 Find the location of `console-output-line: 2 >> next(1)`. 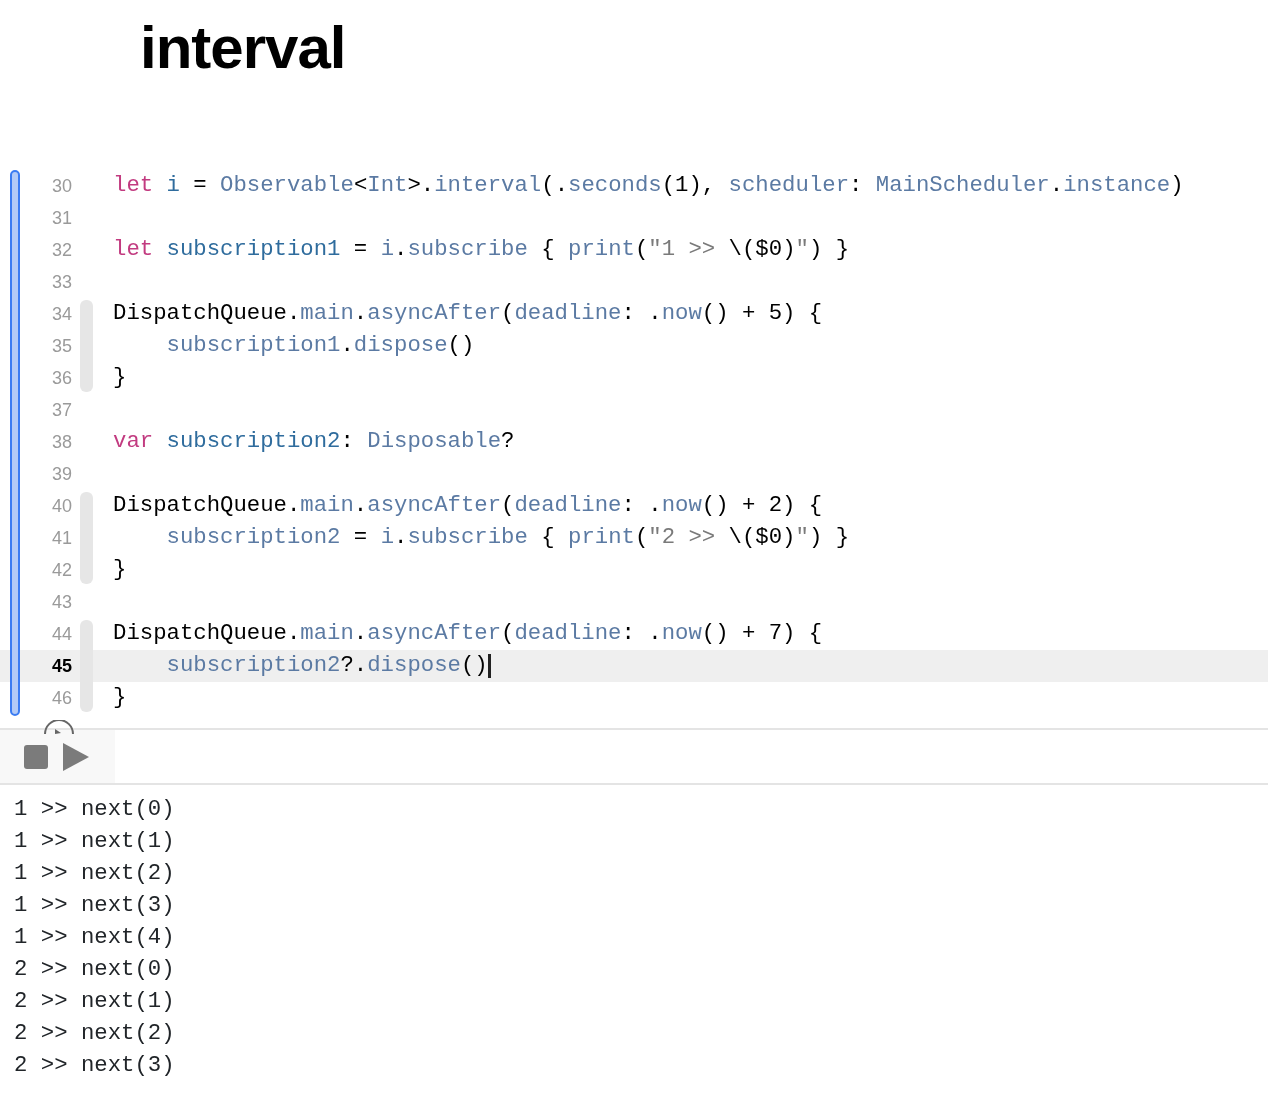

console-output-line: 2 >> next(1) is located at coordinates (95, 1001).